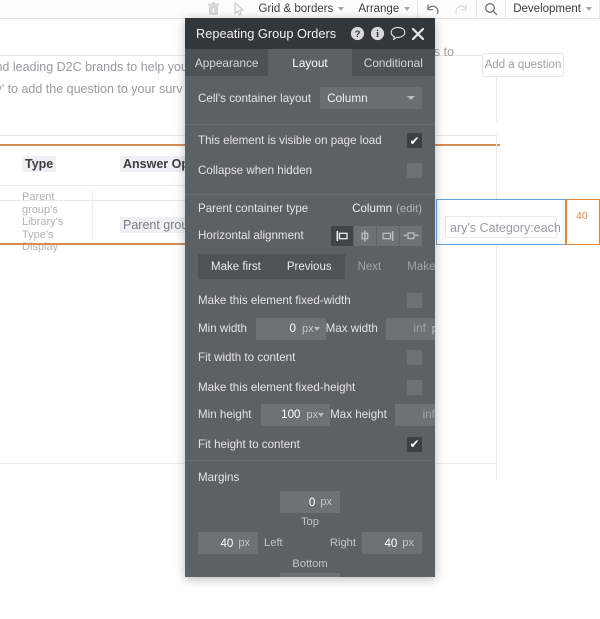 This screenshot has height=619, width=600. Describe the element at coordinates (342, 543) in the screenshot. I see `margin-right-caption: Right` at that location.